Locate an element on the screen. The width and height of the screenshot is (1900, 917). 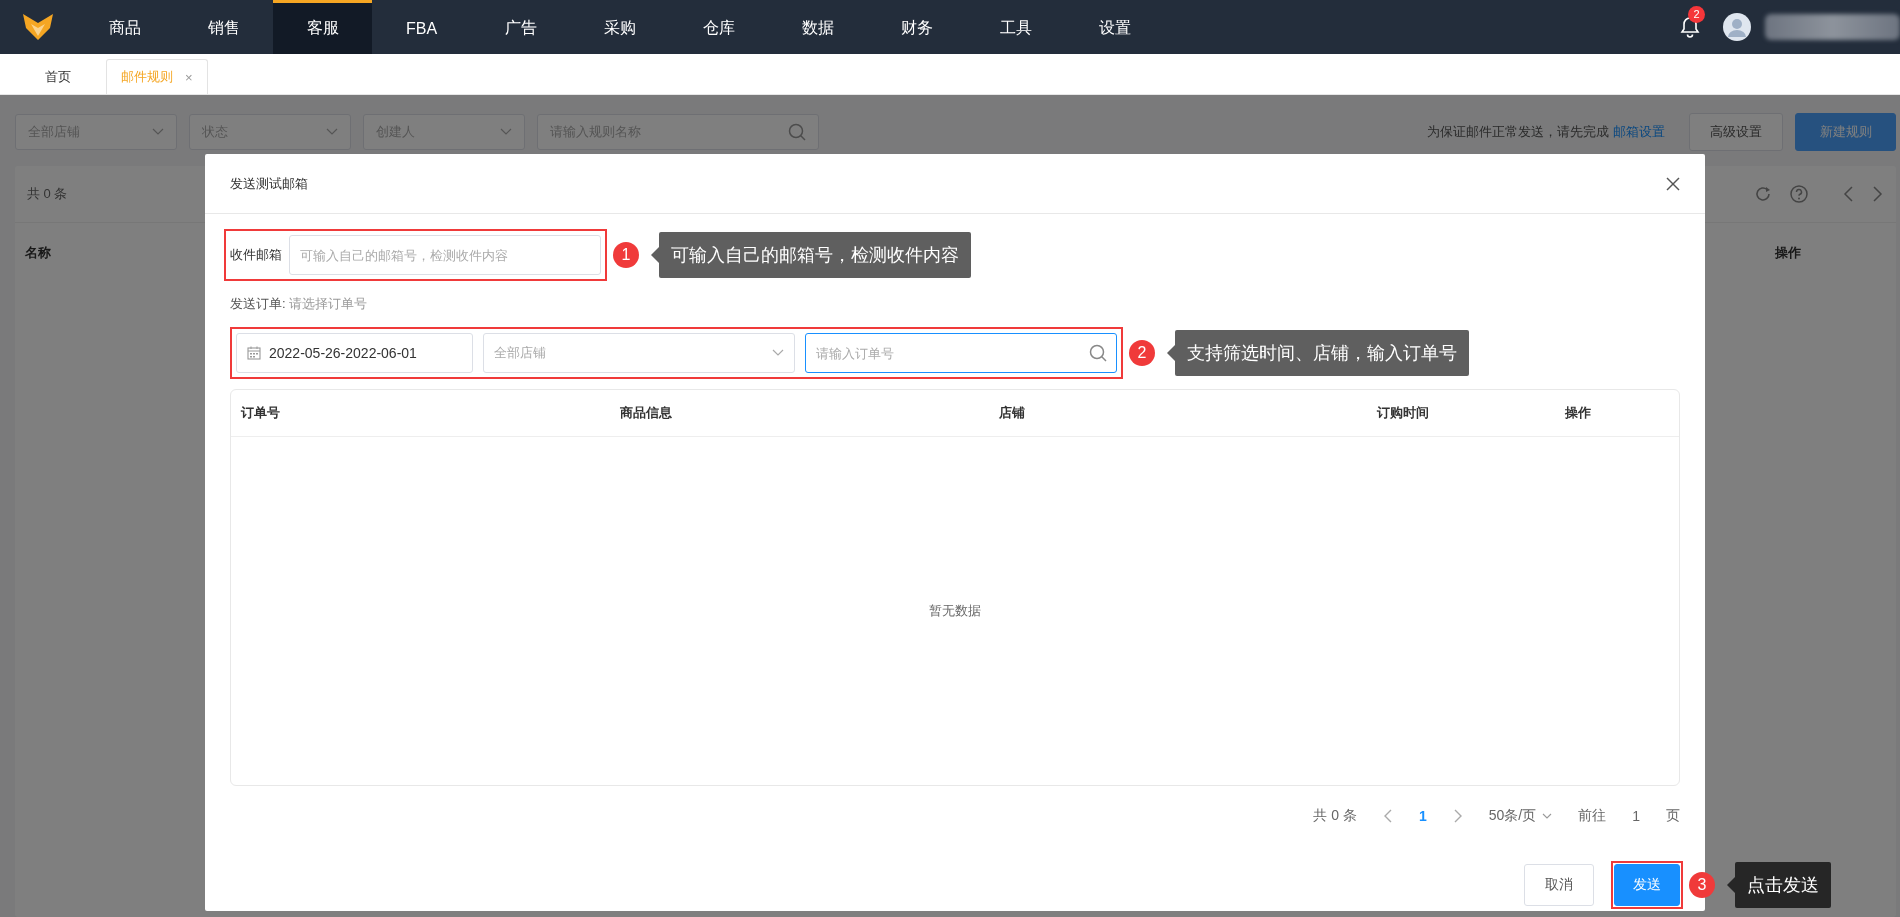
callout: 可输入自己的邮箱号，检测收件内容 is located at coordinates (811, 255).